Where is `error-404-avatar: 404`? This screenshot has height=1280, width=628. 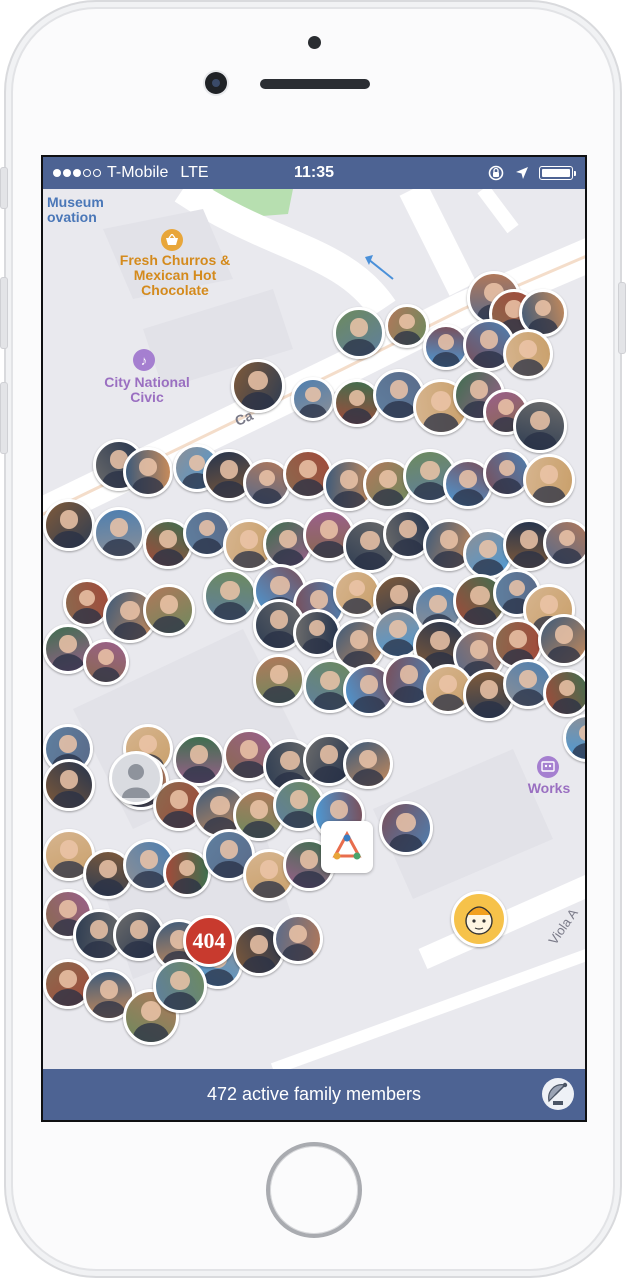
error-404-avatar: 404 is located at coordinates (209, 941).